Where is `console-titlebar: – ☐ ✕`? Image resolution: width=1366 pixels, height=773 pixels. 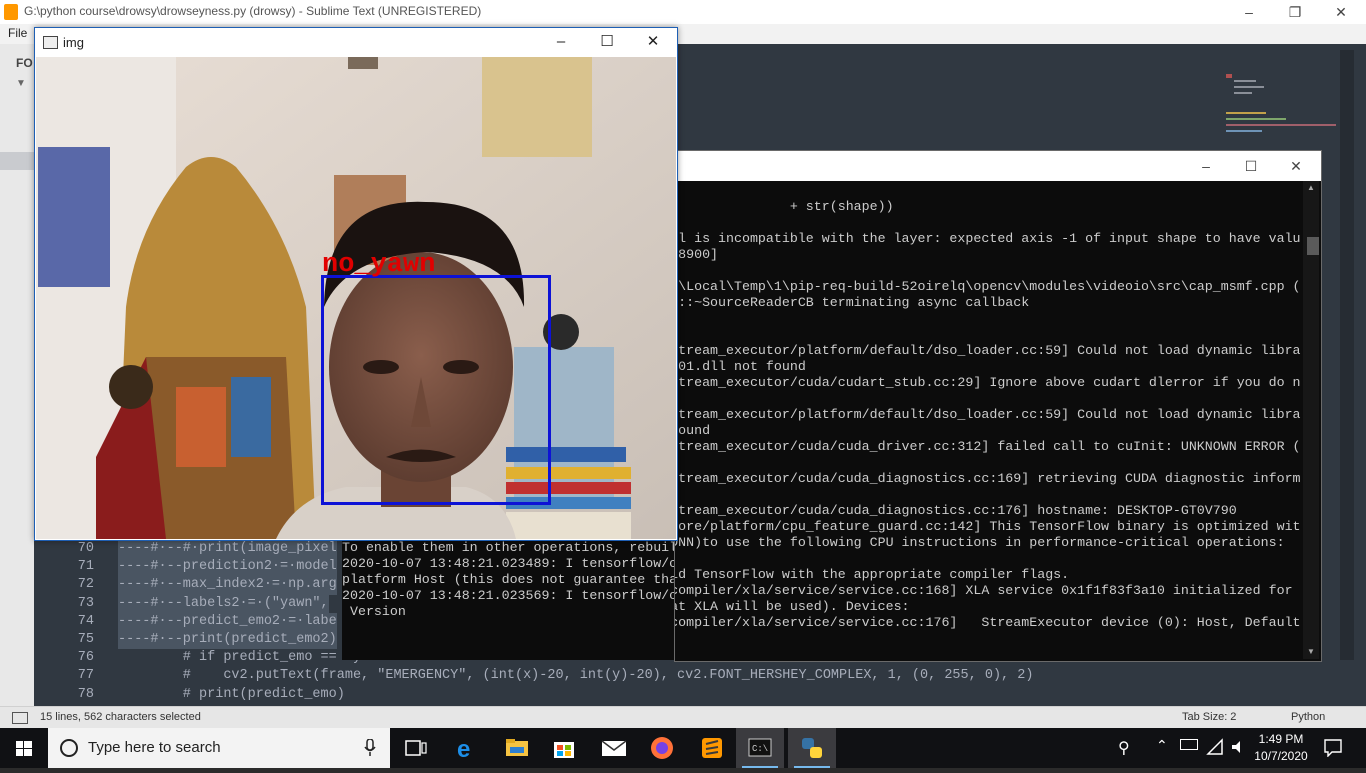 console-titlebar: – ☐ ✕ is located at coordinates (998, 166).